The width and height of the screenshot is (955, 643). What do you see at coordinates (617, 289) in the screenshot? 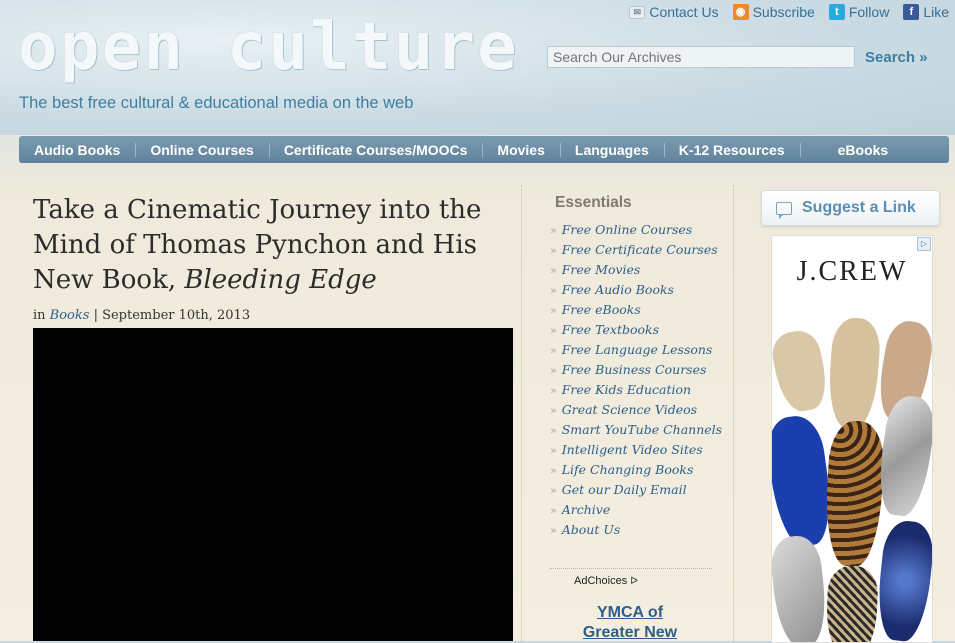
I see `essentials-item-label: Free Audio Books` at bounding box center [617, 289].